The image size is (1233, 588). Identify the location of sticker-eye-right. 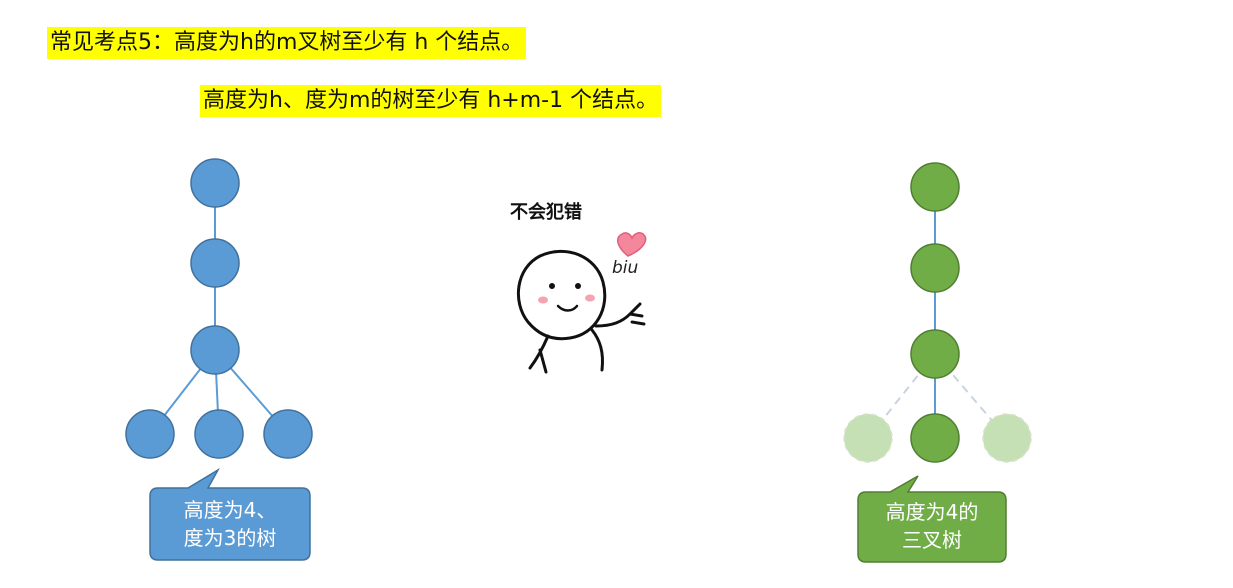
(578, 286).